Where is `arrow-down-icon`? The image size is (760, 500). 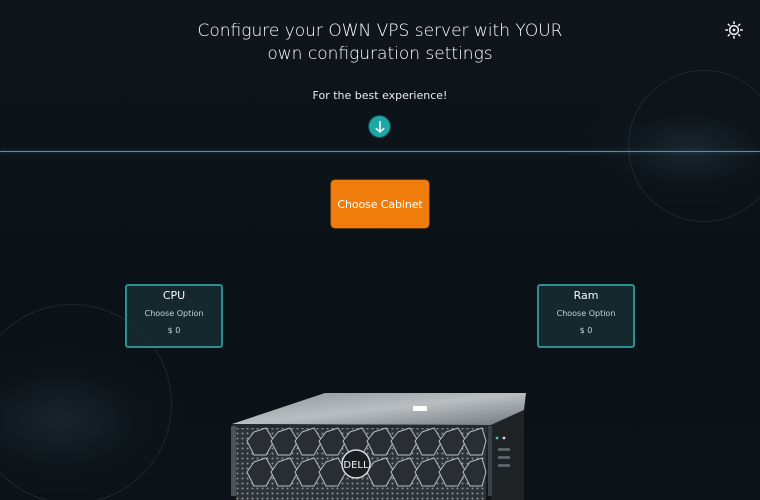
arrow-down-icon is located at coordinates (379, 126).